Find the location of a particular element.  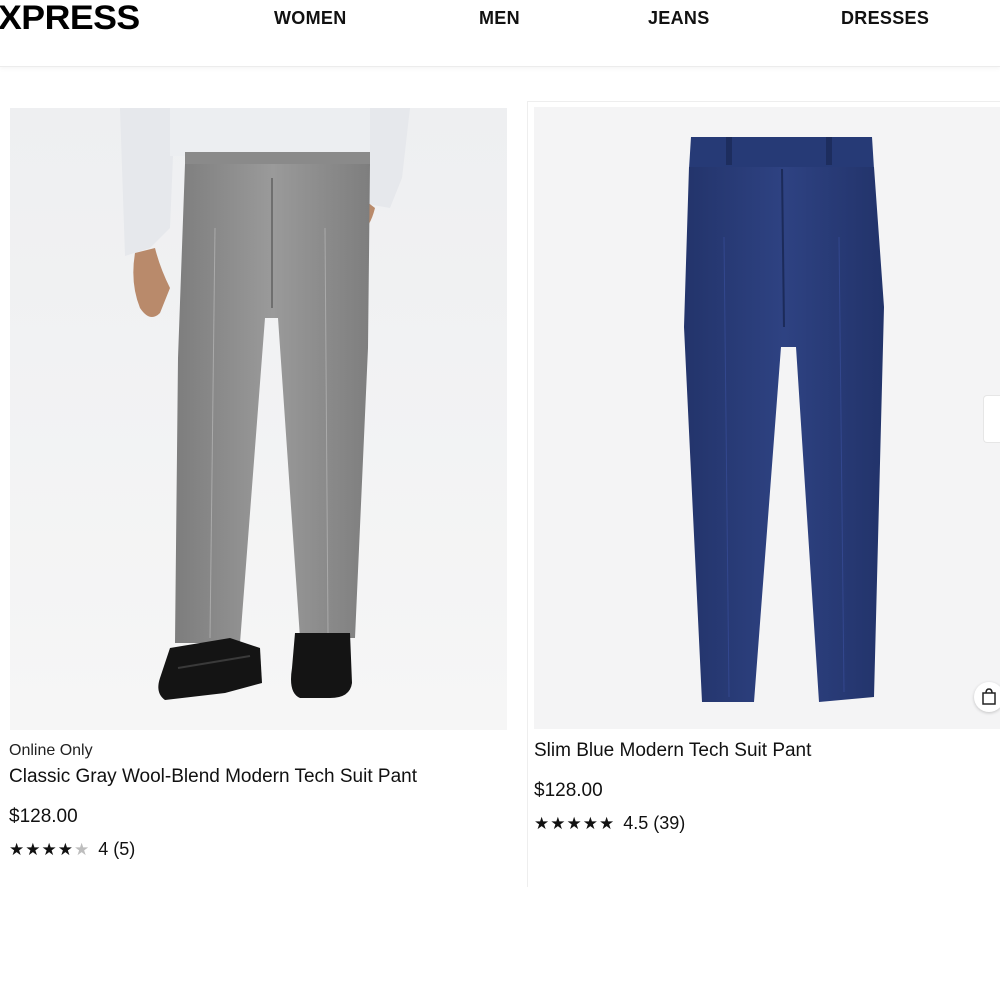

nav-dresses: DRESSES is located at coordinates (885, 18).